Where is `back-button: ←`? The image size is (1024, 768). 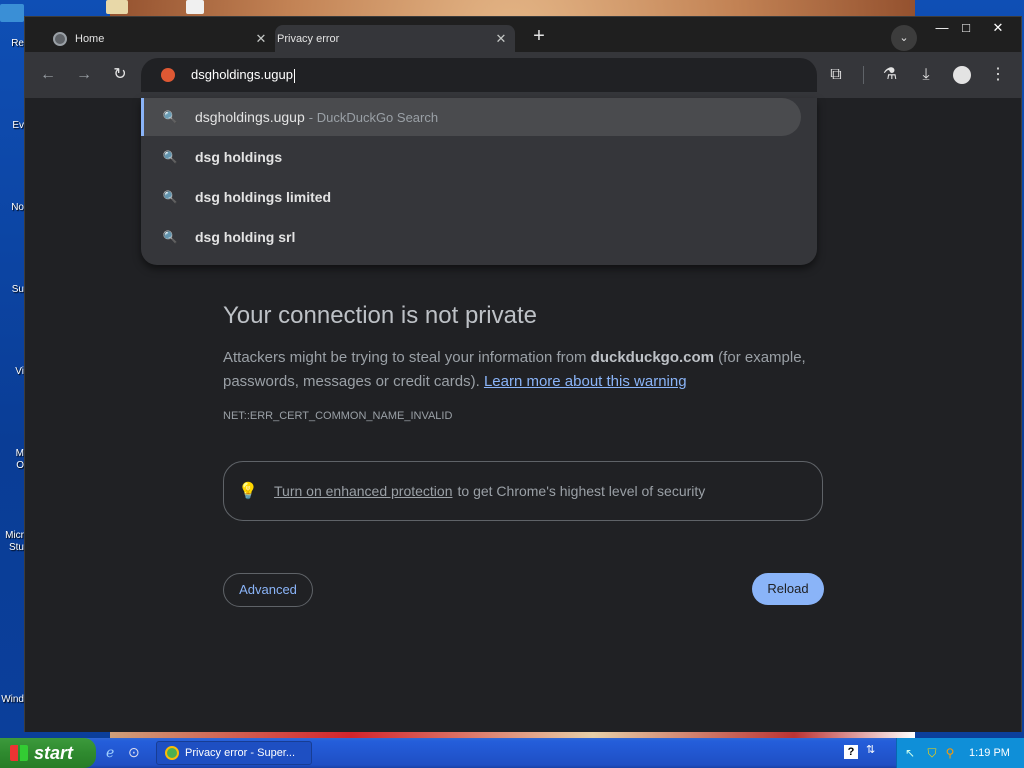
back-button: ← is located at coordinates (48, 75).